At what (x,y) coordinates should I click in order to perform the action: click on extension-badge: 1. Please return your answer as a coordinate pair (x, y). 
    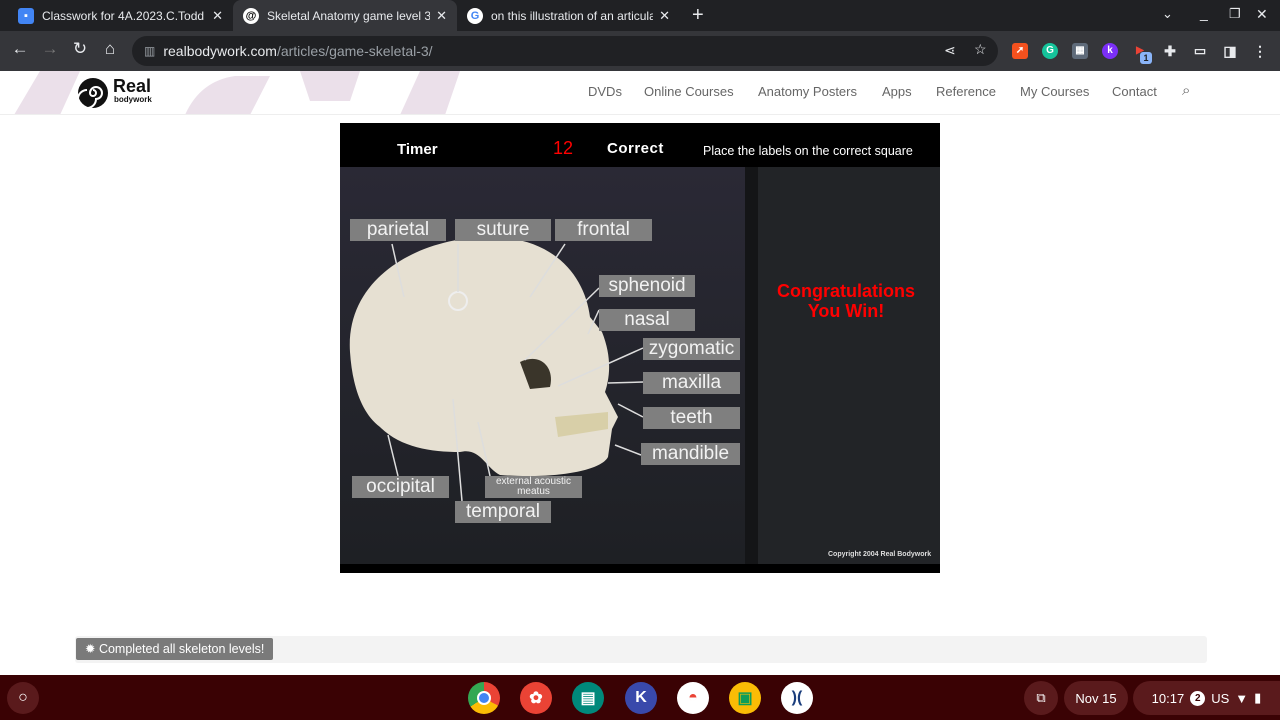
    Looking at the image, I should click on (1146, 58).